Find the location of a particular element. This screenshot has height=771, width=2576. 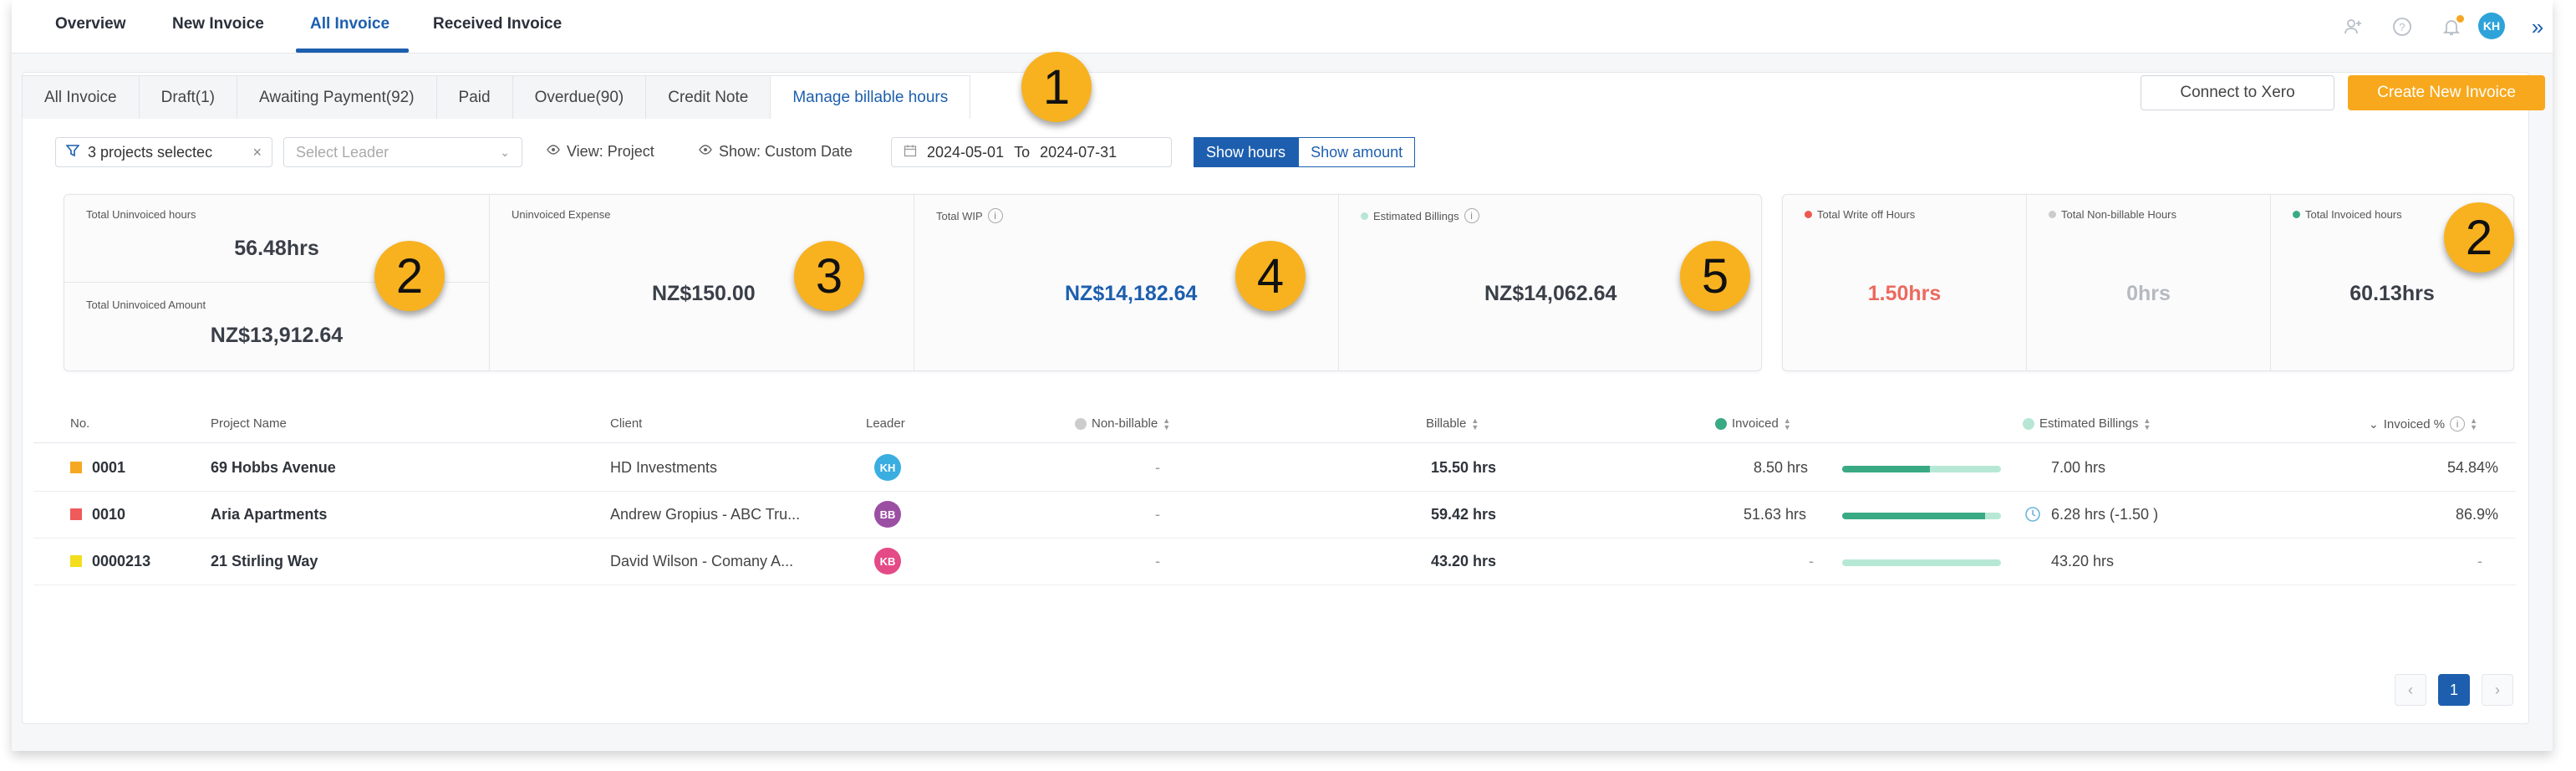

project-name: 69 Hobbs Avenue is located at coordinates (273, 468).